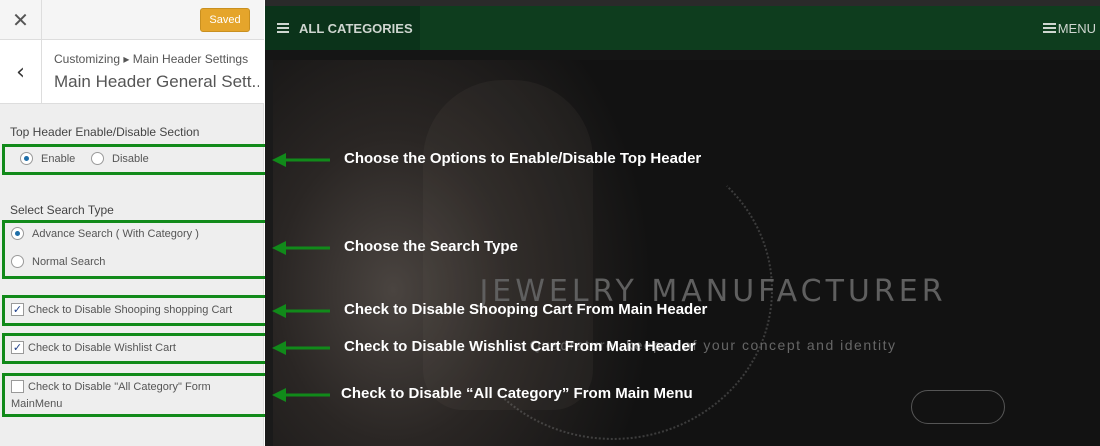 The image size is (1100, 446). I want to click on main-nav: ALL CATEGORIES MENU, so click(682, 28).